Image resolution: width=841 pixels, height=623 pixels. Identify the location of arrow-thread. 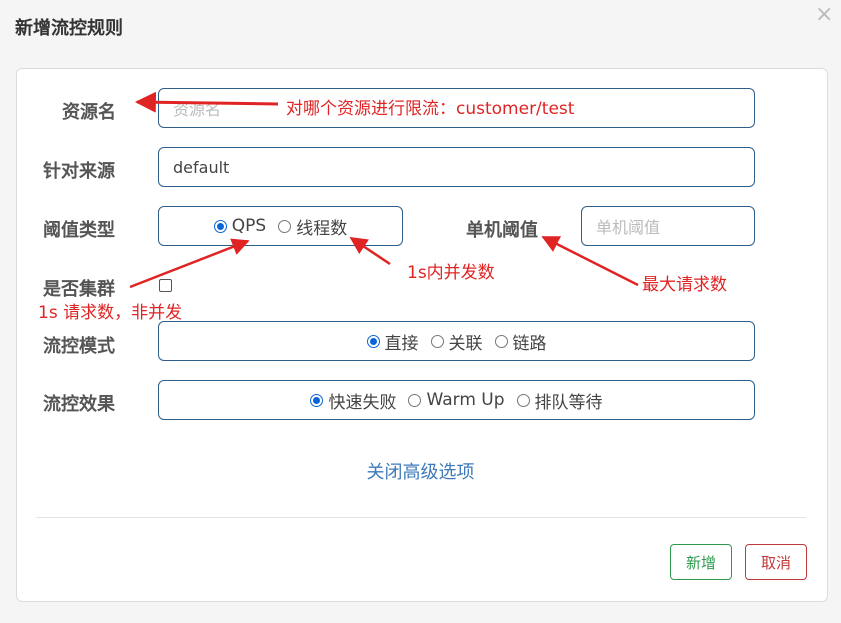
(370, 251).